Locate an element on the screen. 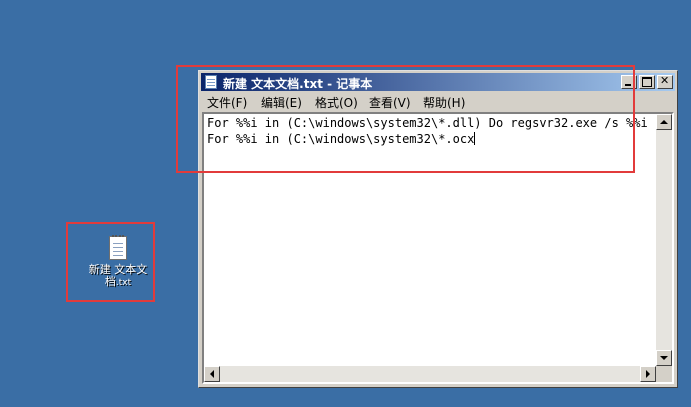  highlight-box-file is located at coordinates (110, 262).